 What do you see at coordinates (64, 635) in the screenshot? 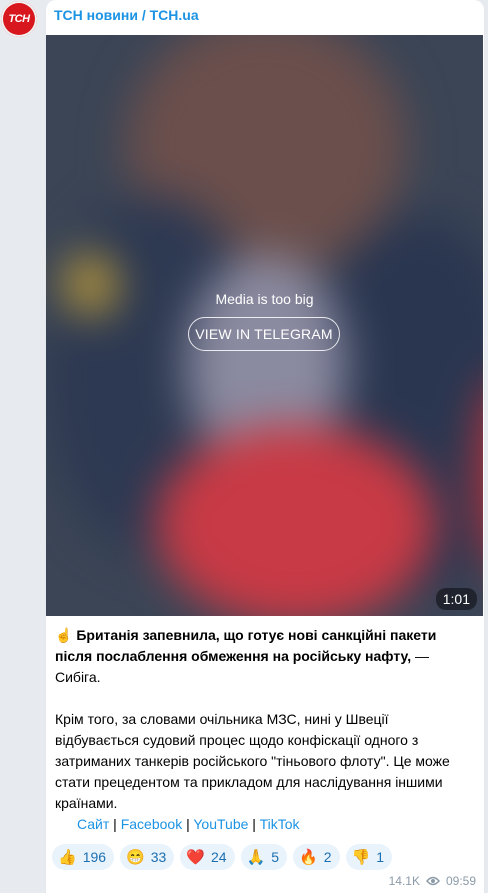
I see `pointing-up-icon: ☝️` at bounding box center [64, 635].